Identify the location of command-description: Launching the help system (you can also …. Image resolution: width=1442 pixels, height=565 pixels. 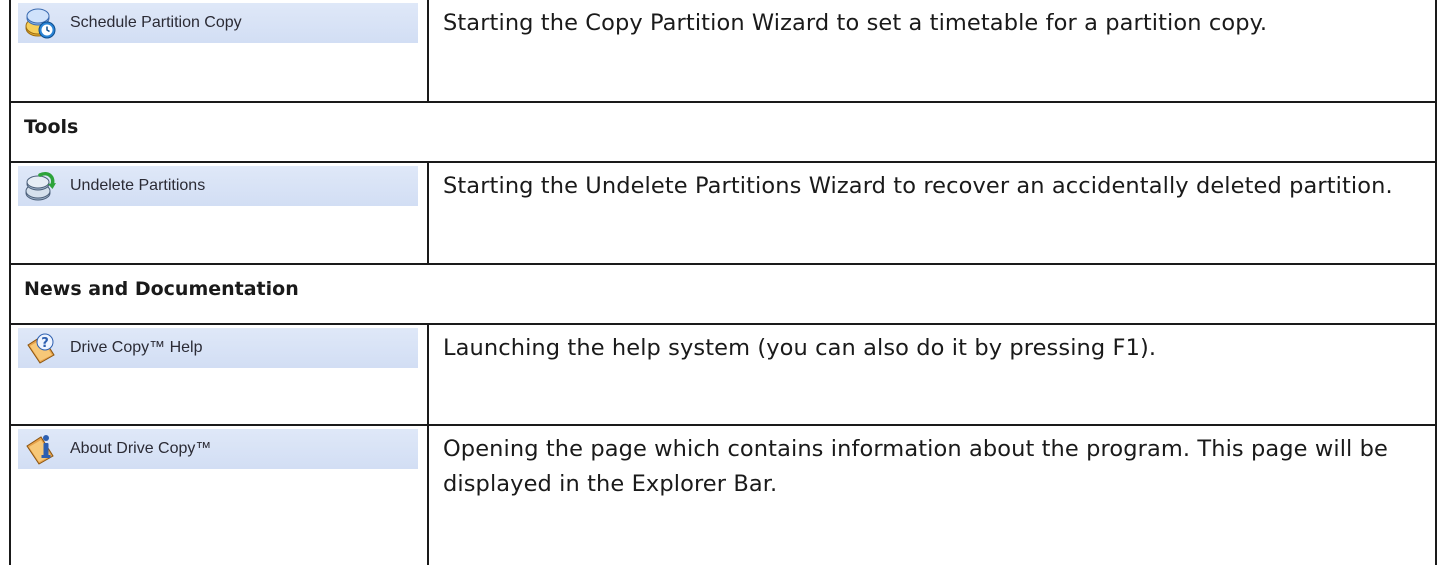
(800, 348).